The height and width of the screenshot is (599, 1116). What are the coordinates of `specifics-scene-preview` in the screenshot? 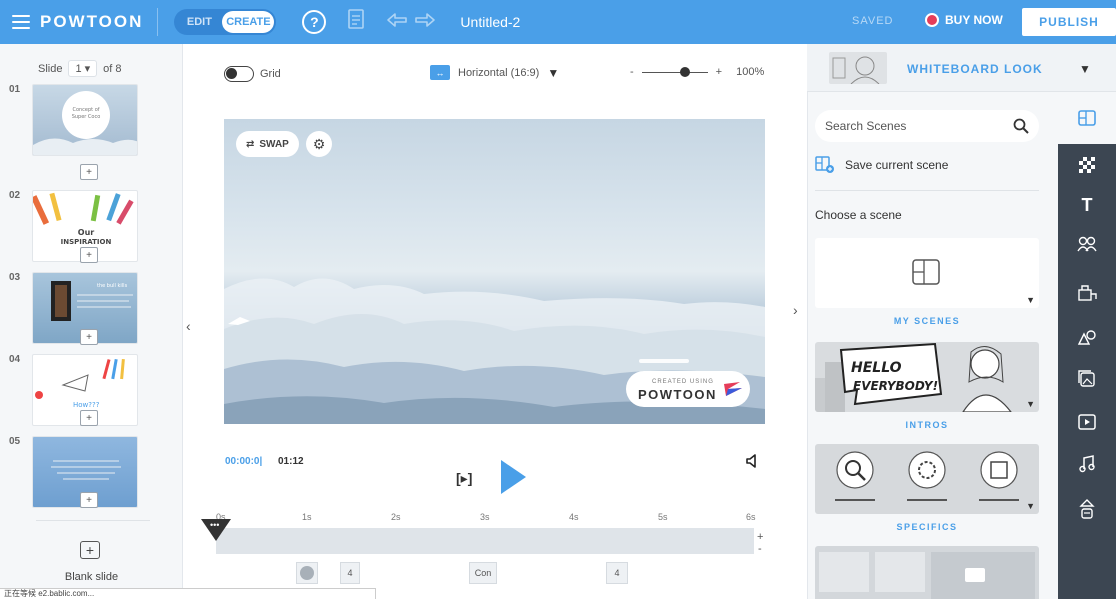 It's located at (927, 476).